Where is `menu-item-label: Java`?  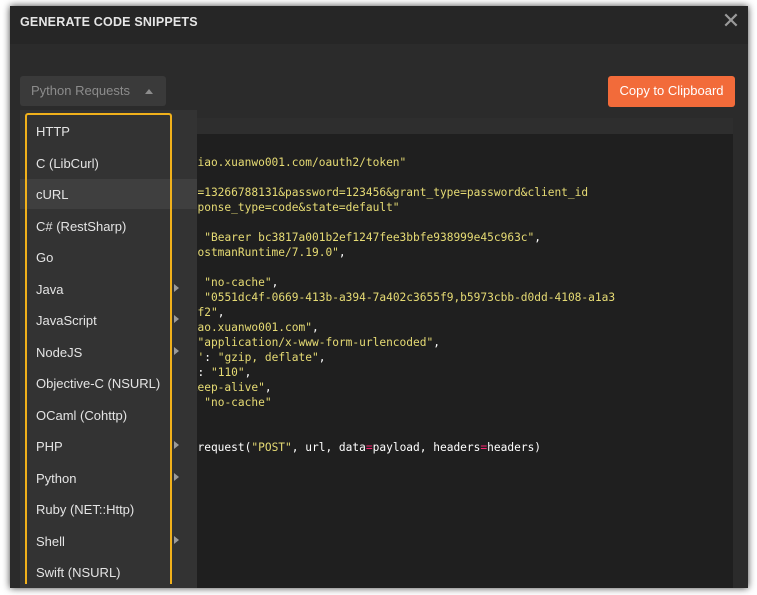
menu-item-label: Java is located at coordinates (50, 289).